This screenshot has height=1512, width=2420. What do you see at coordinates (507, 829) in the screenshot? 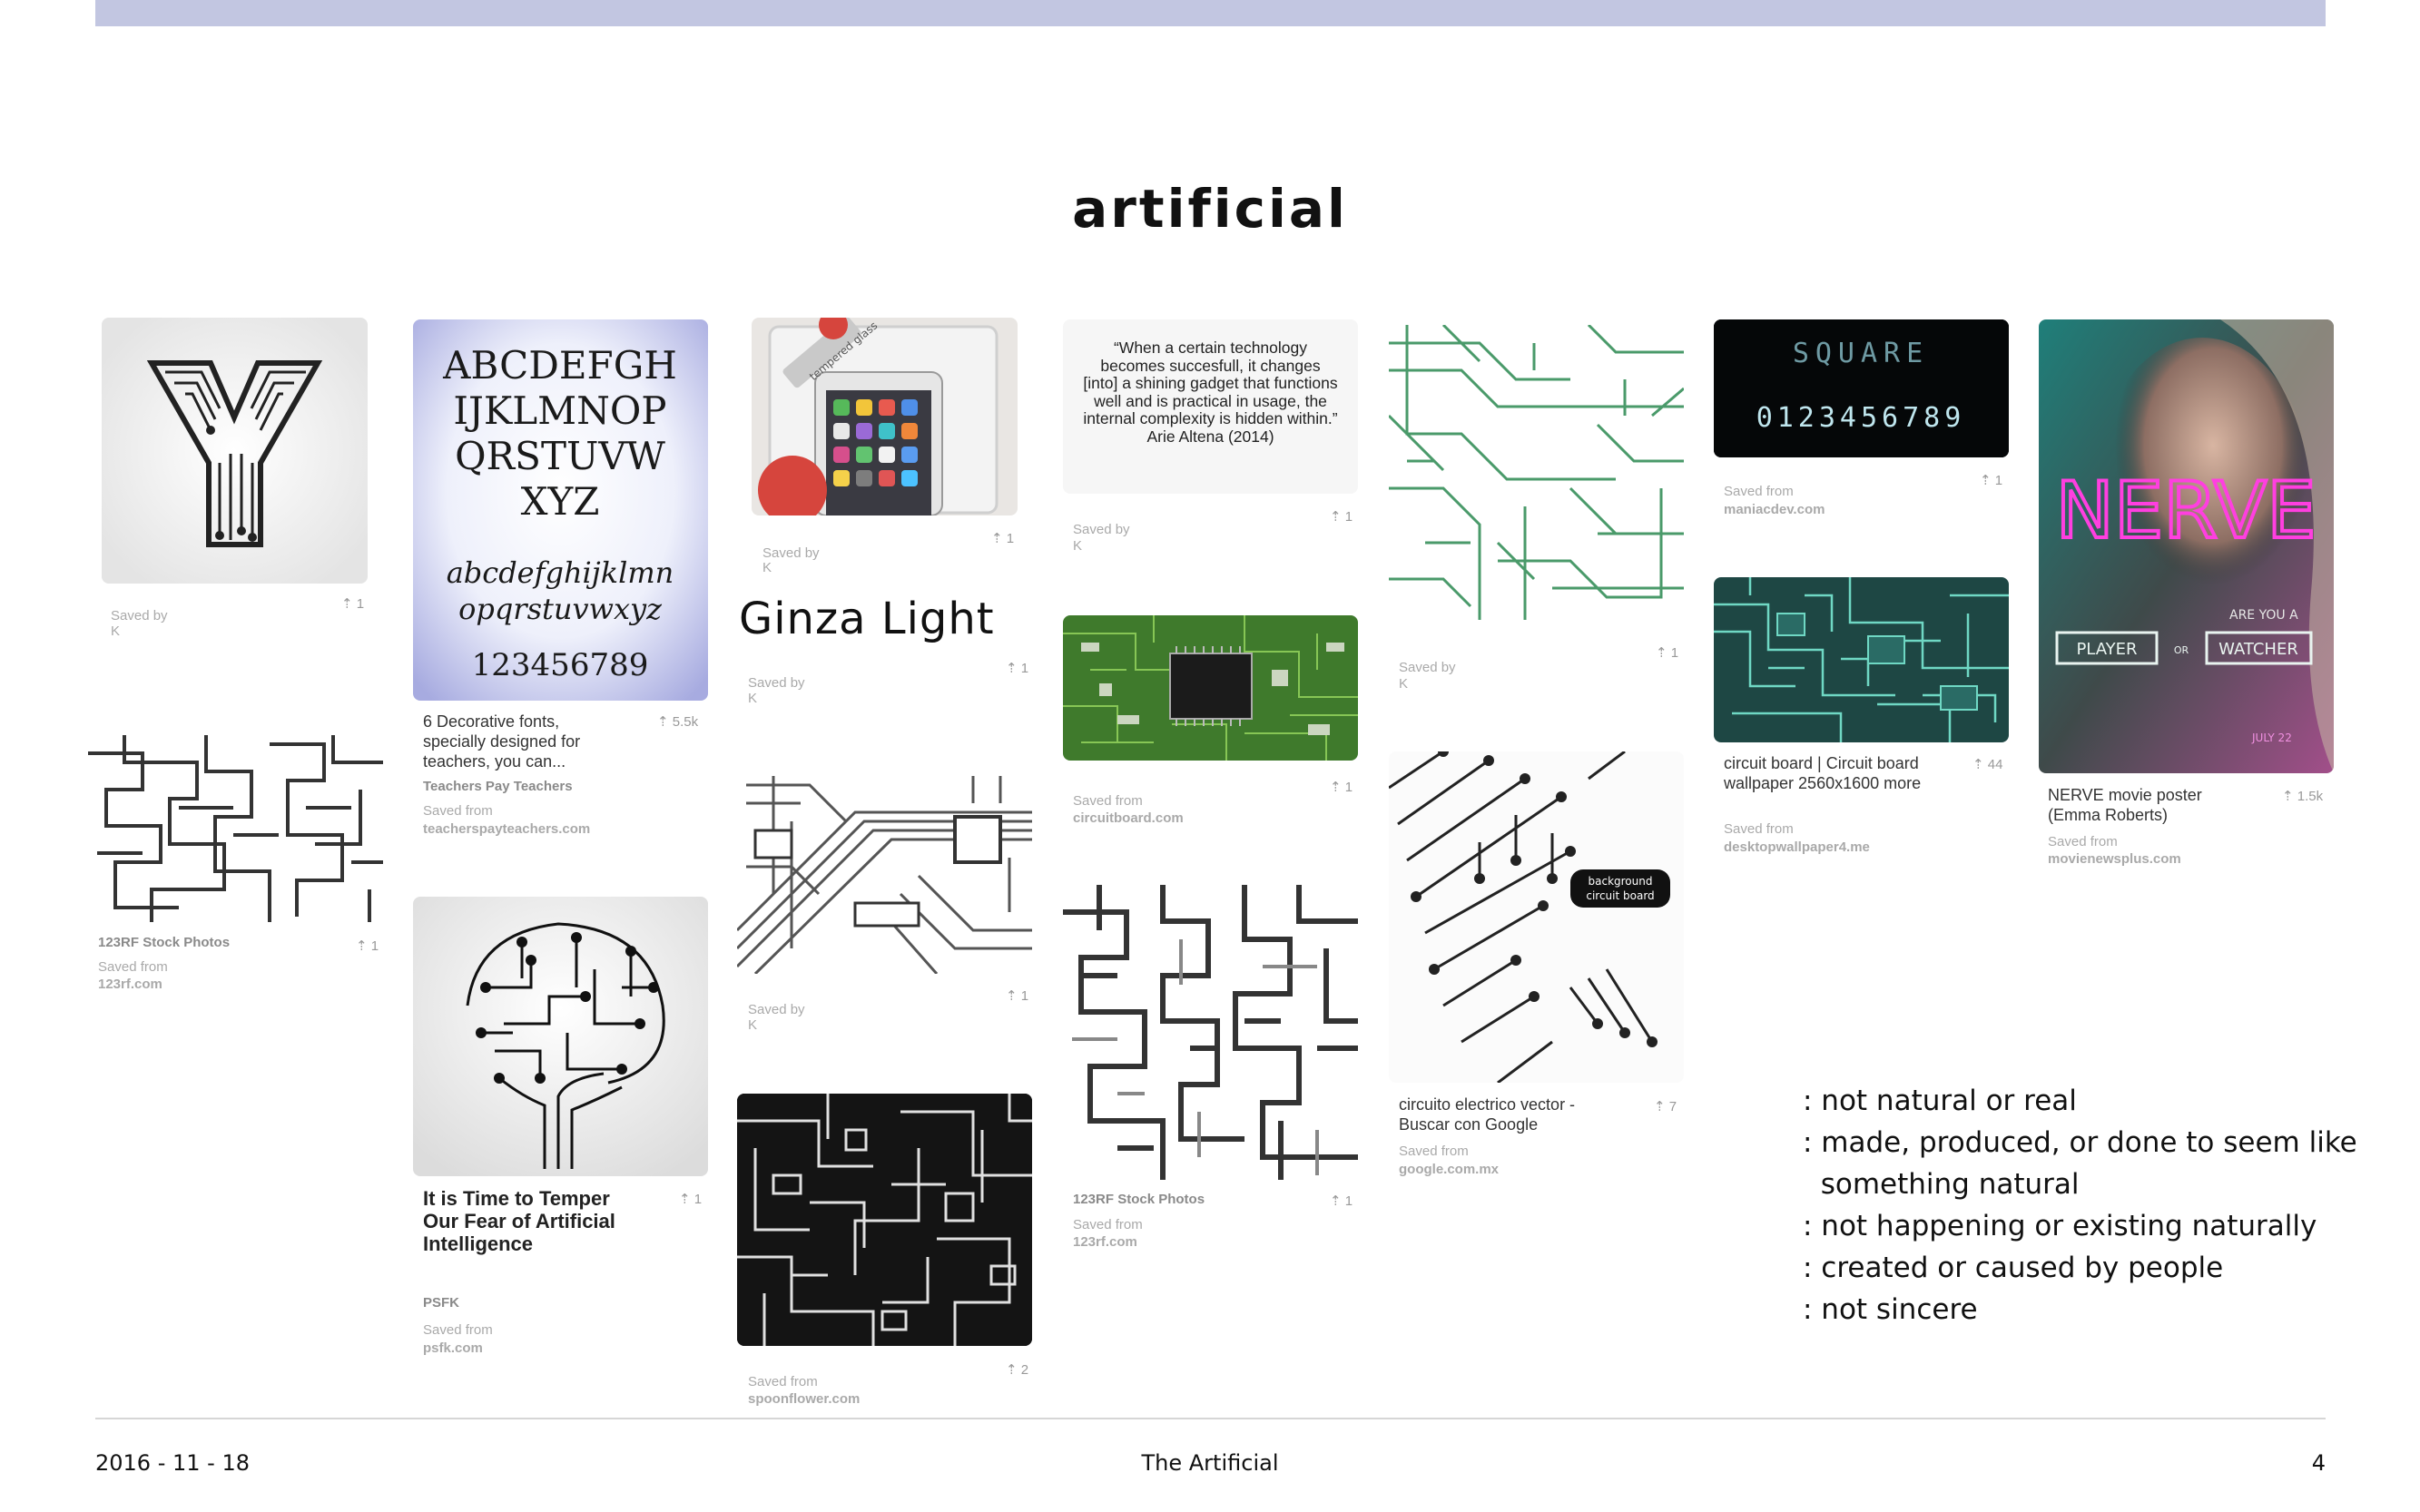
I see `pin-source-domain: teacherspayteachers.com` at bounding box center [507, 829].